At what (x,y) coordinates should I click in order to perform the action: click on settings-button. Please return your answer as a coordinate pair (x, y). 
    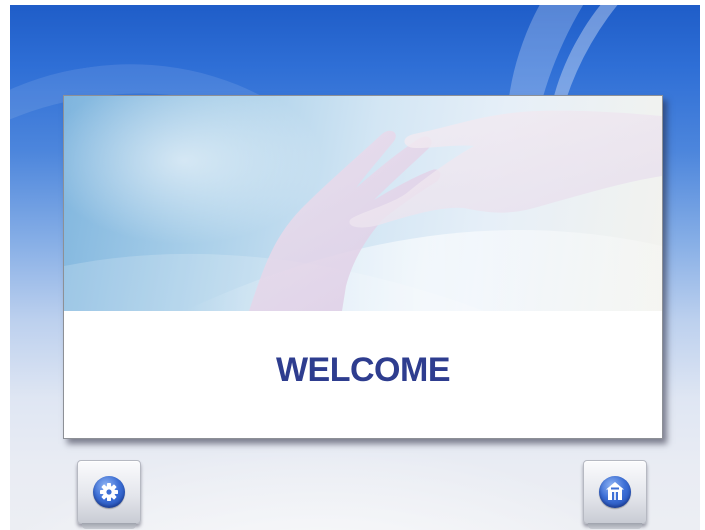
    Looking at the image, I should click on (109, 494).